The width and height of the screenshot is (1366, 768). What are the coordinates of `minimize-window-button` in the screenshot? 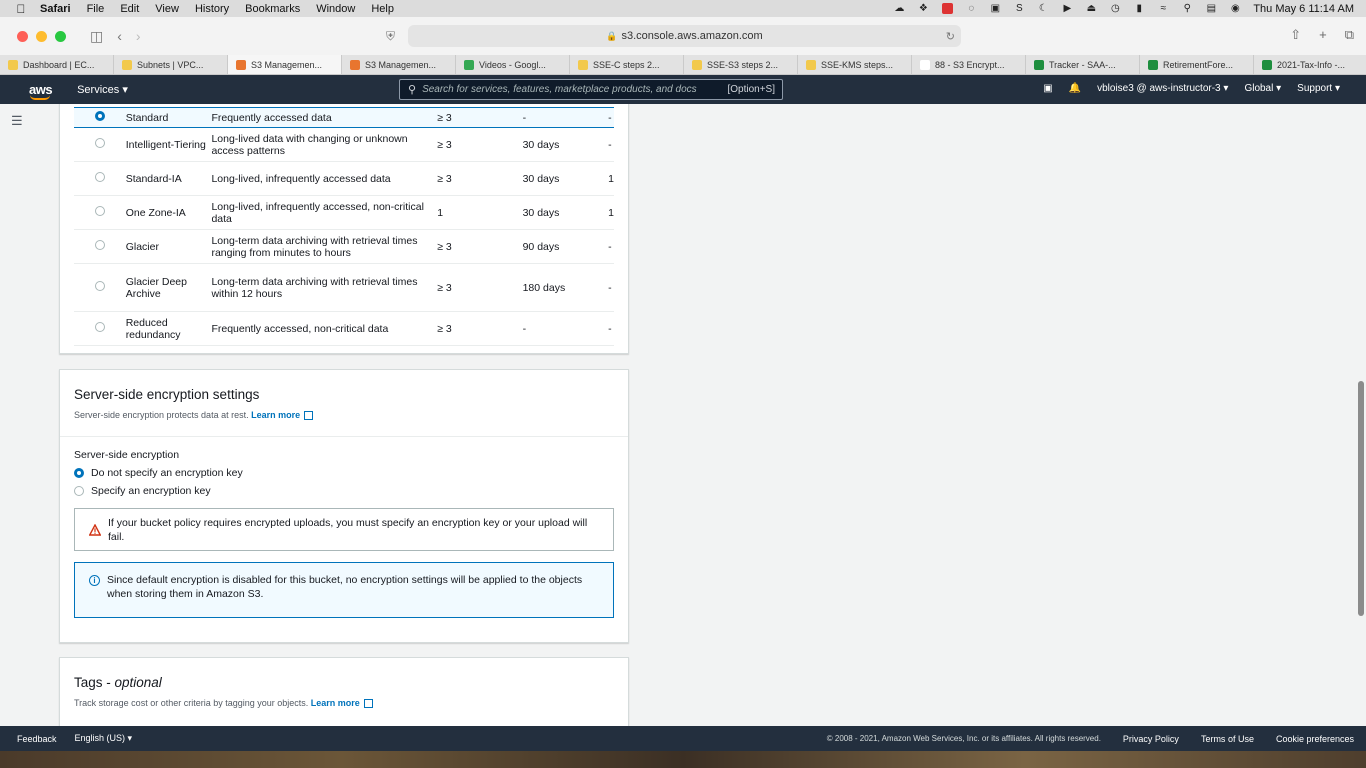 It's located at (41, 36).